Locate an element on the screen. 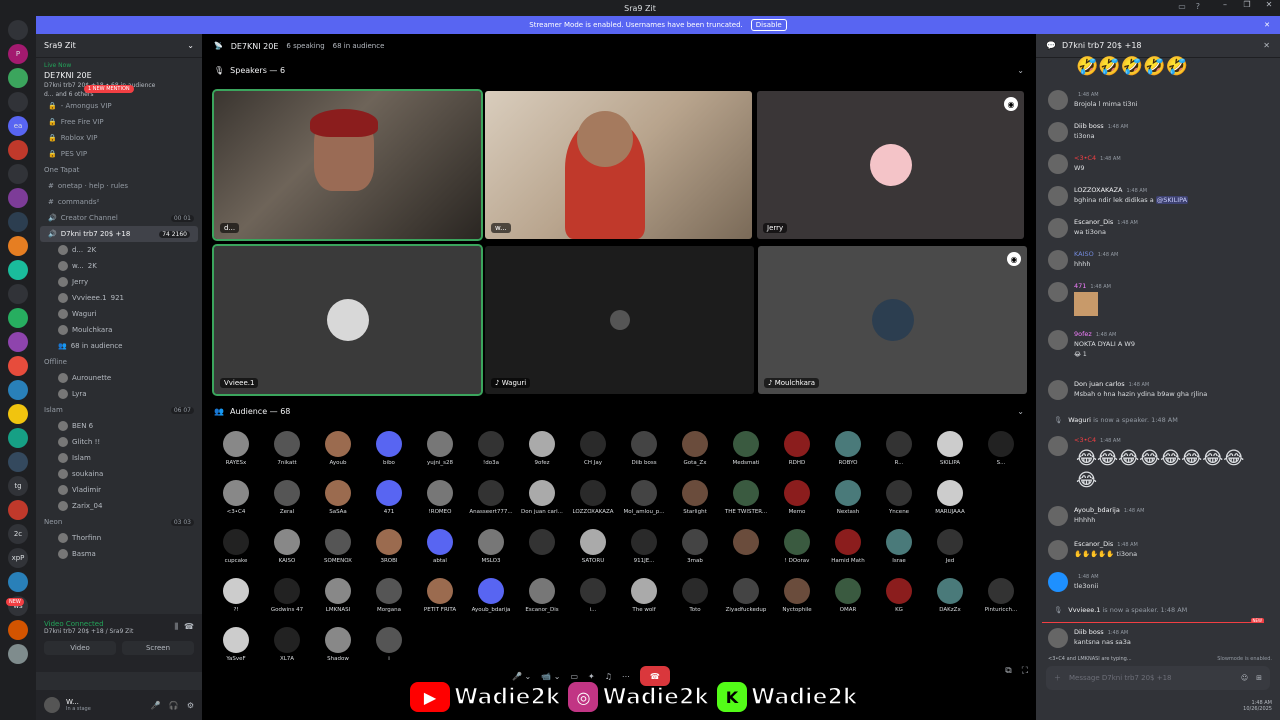  screen-button: Screen is located at coordinates (158, 648).